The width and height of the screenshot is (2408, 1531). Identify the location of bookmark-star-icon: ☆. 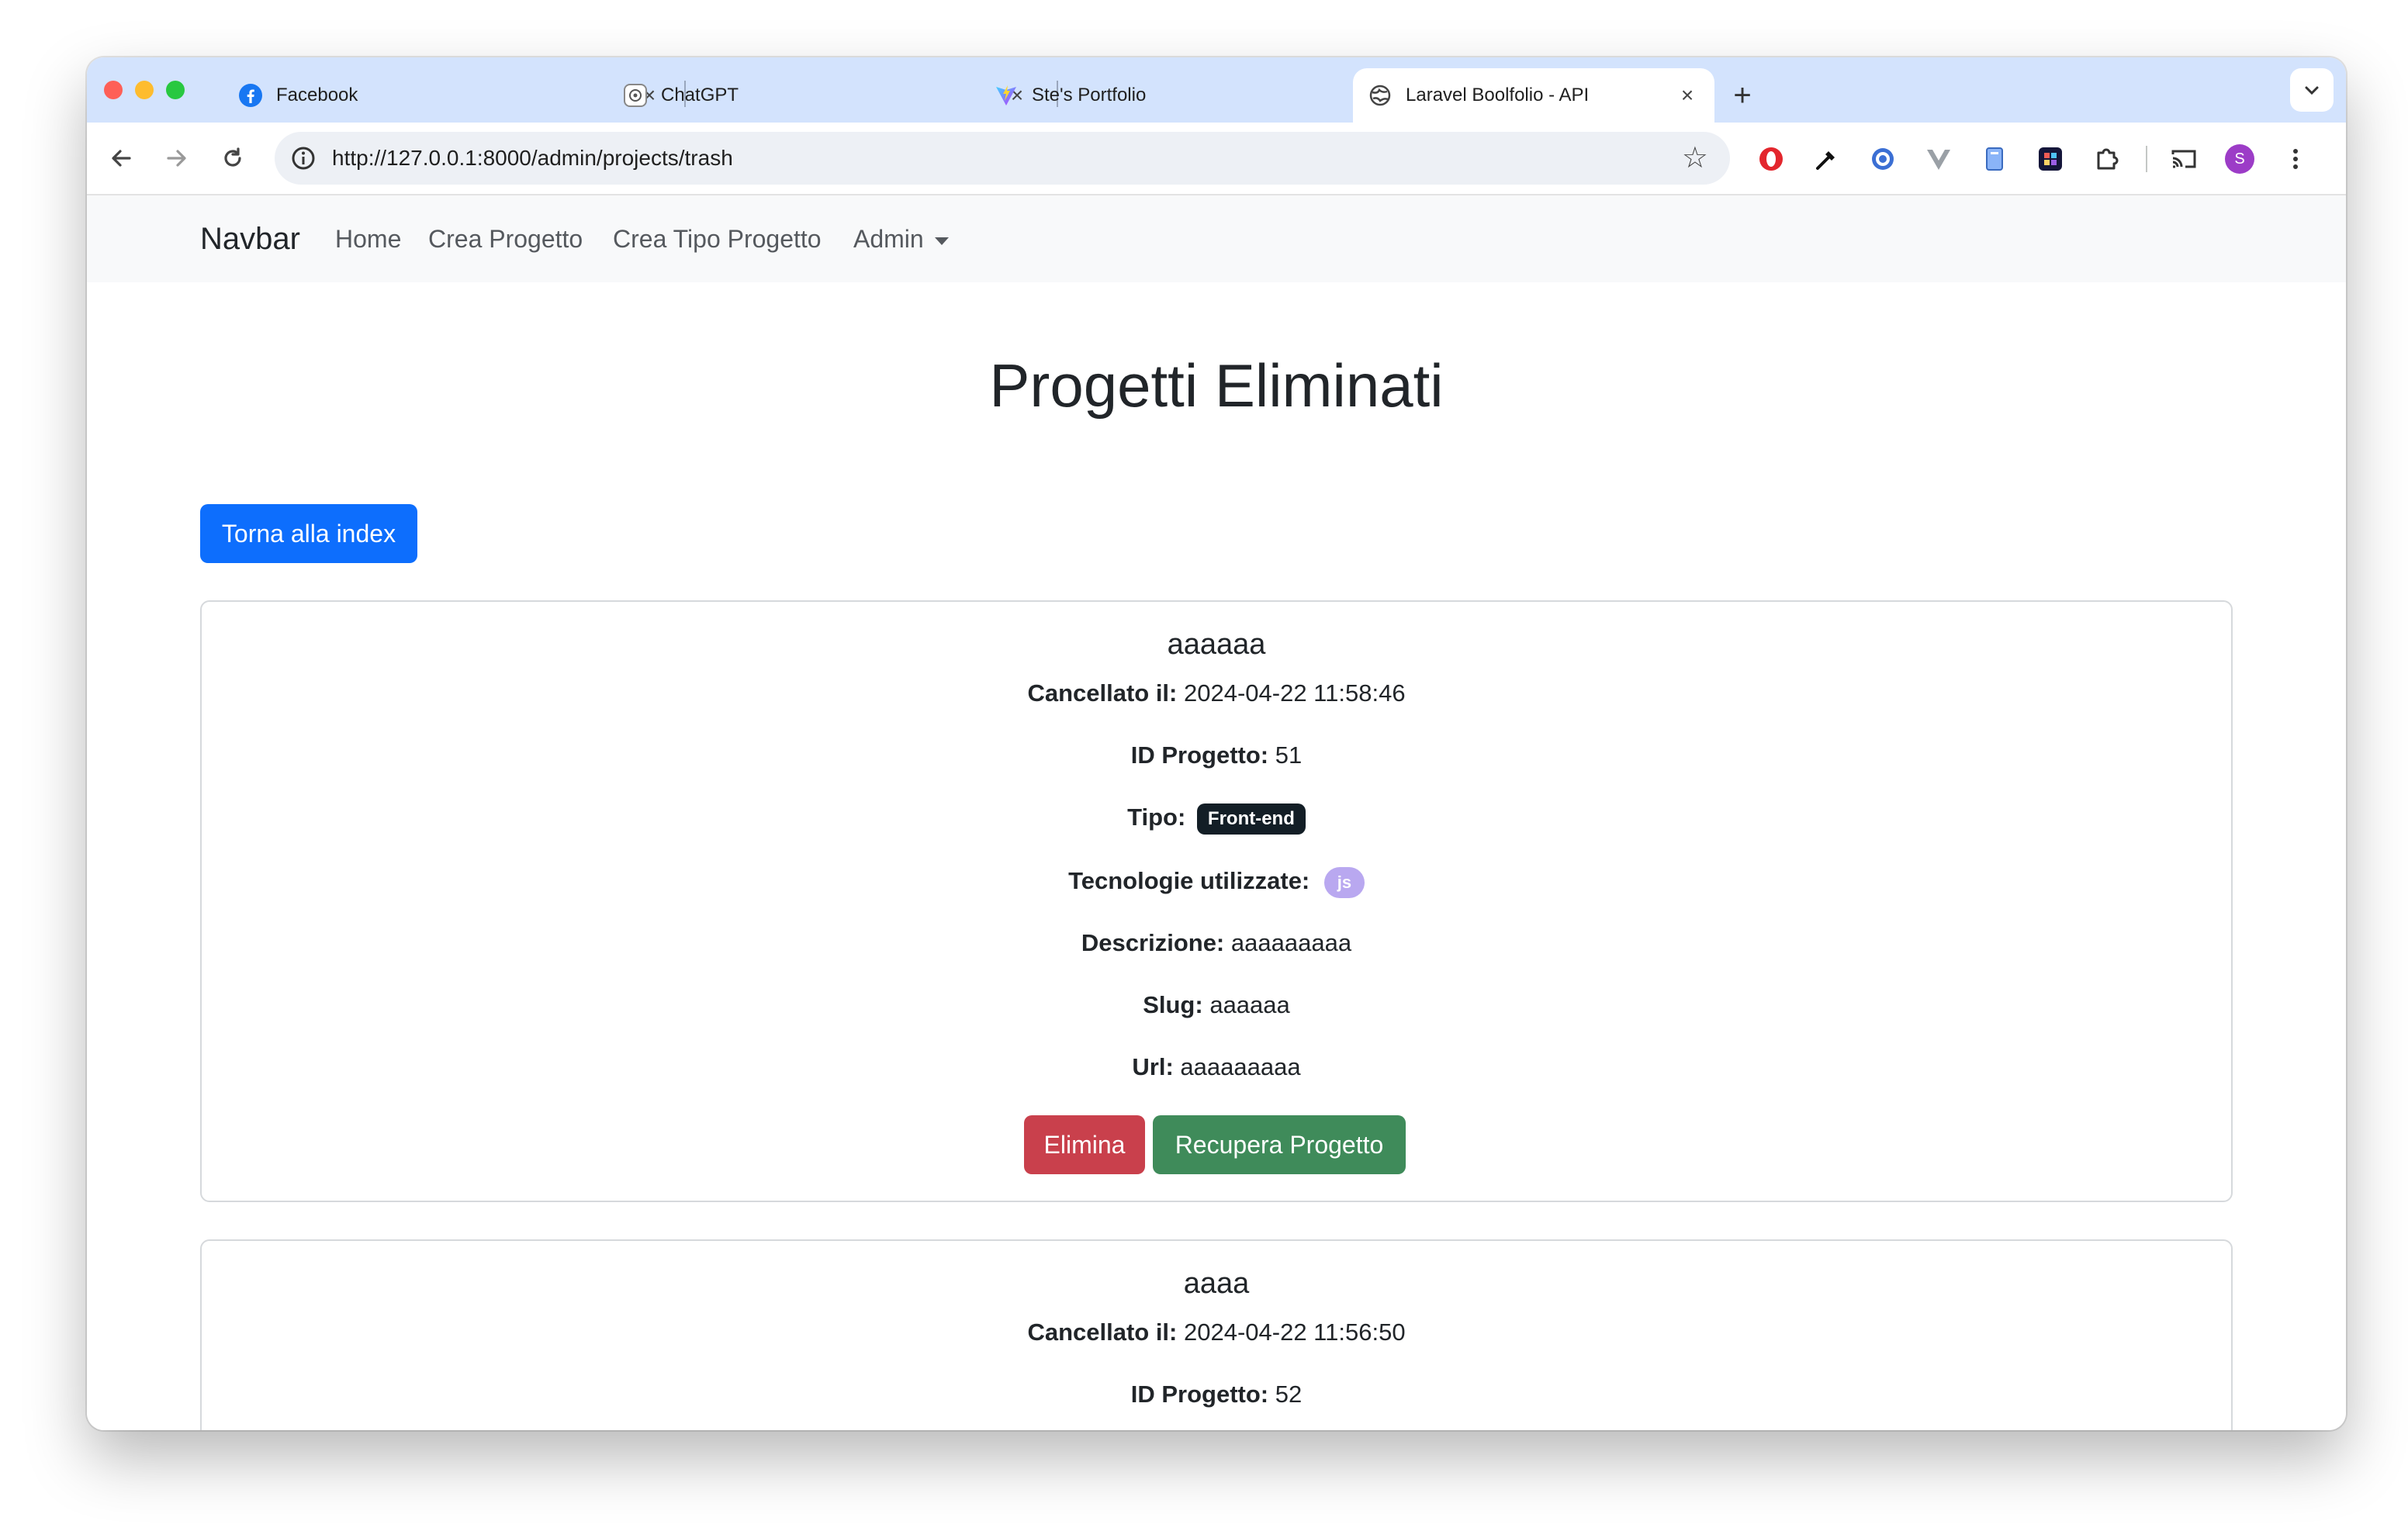
(1695, 158).